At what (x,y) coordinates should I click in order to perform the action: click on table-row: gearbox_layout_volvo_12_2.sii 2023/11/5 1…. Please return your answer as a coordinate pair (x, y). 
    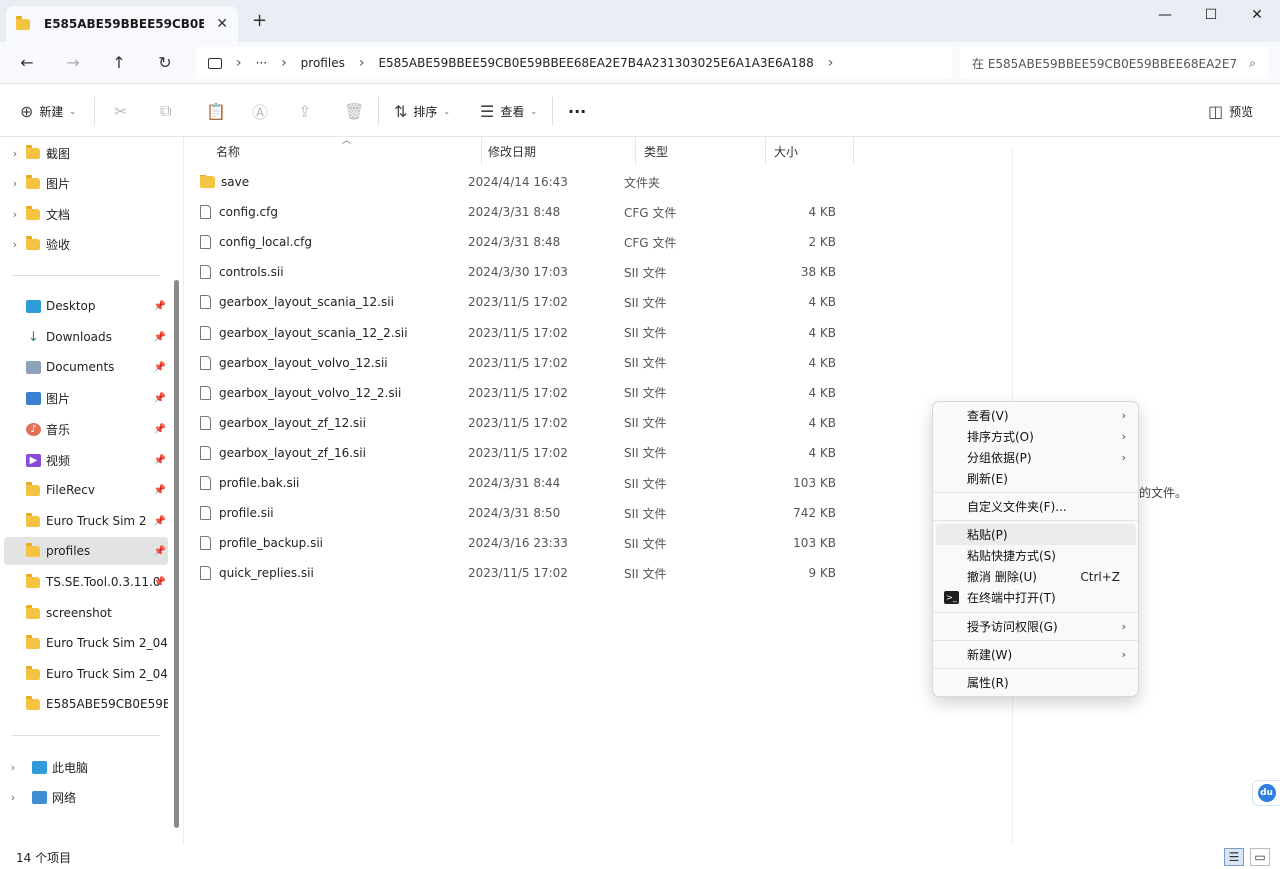
    Looking at the image, I should click on (530, 393).